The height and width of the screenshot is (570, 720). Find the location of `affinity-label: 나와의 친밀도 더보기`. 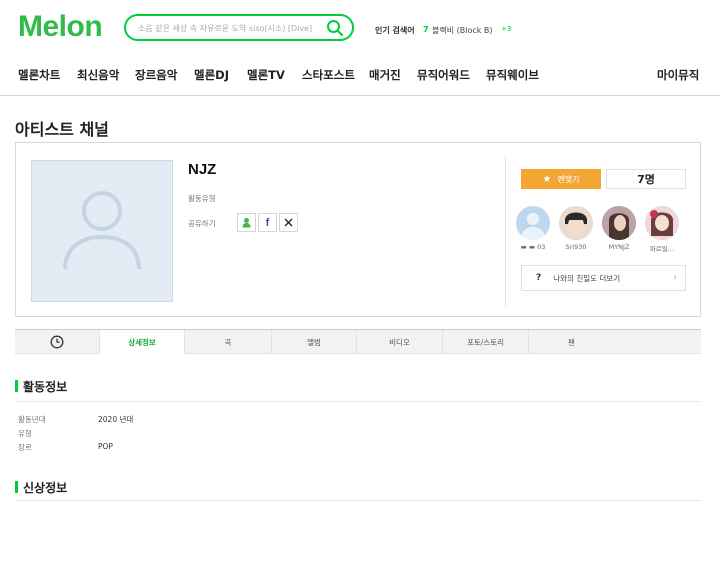

affinity-label: 나와의 친밀도 더보기 is located at coordinates (587, 278).